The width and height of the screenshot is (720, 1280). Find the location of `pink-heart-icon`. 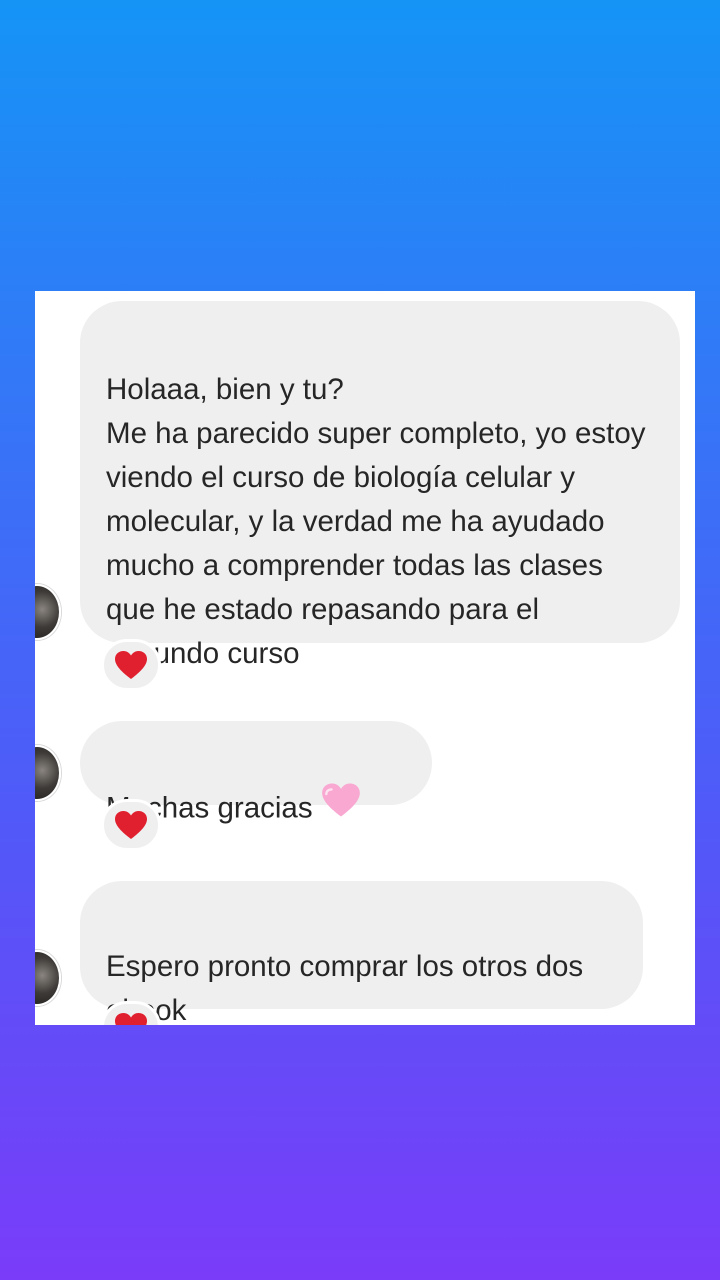

pink-heart-icon is located at coordinates (341, 806).